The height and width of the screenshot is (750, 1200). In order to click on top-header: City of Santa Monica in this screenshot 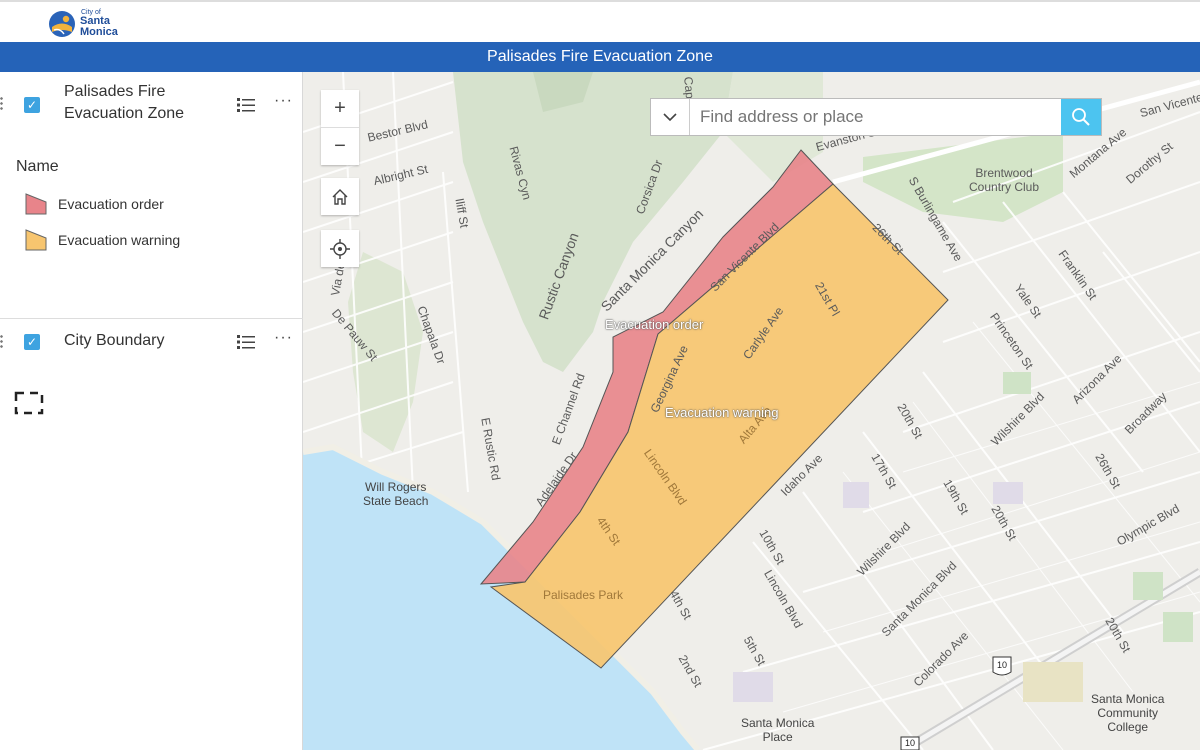, I will do `click(600, 21)`.